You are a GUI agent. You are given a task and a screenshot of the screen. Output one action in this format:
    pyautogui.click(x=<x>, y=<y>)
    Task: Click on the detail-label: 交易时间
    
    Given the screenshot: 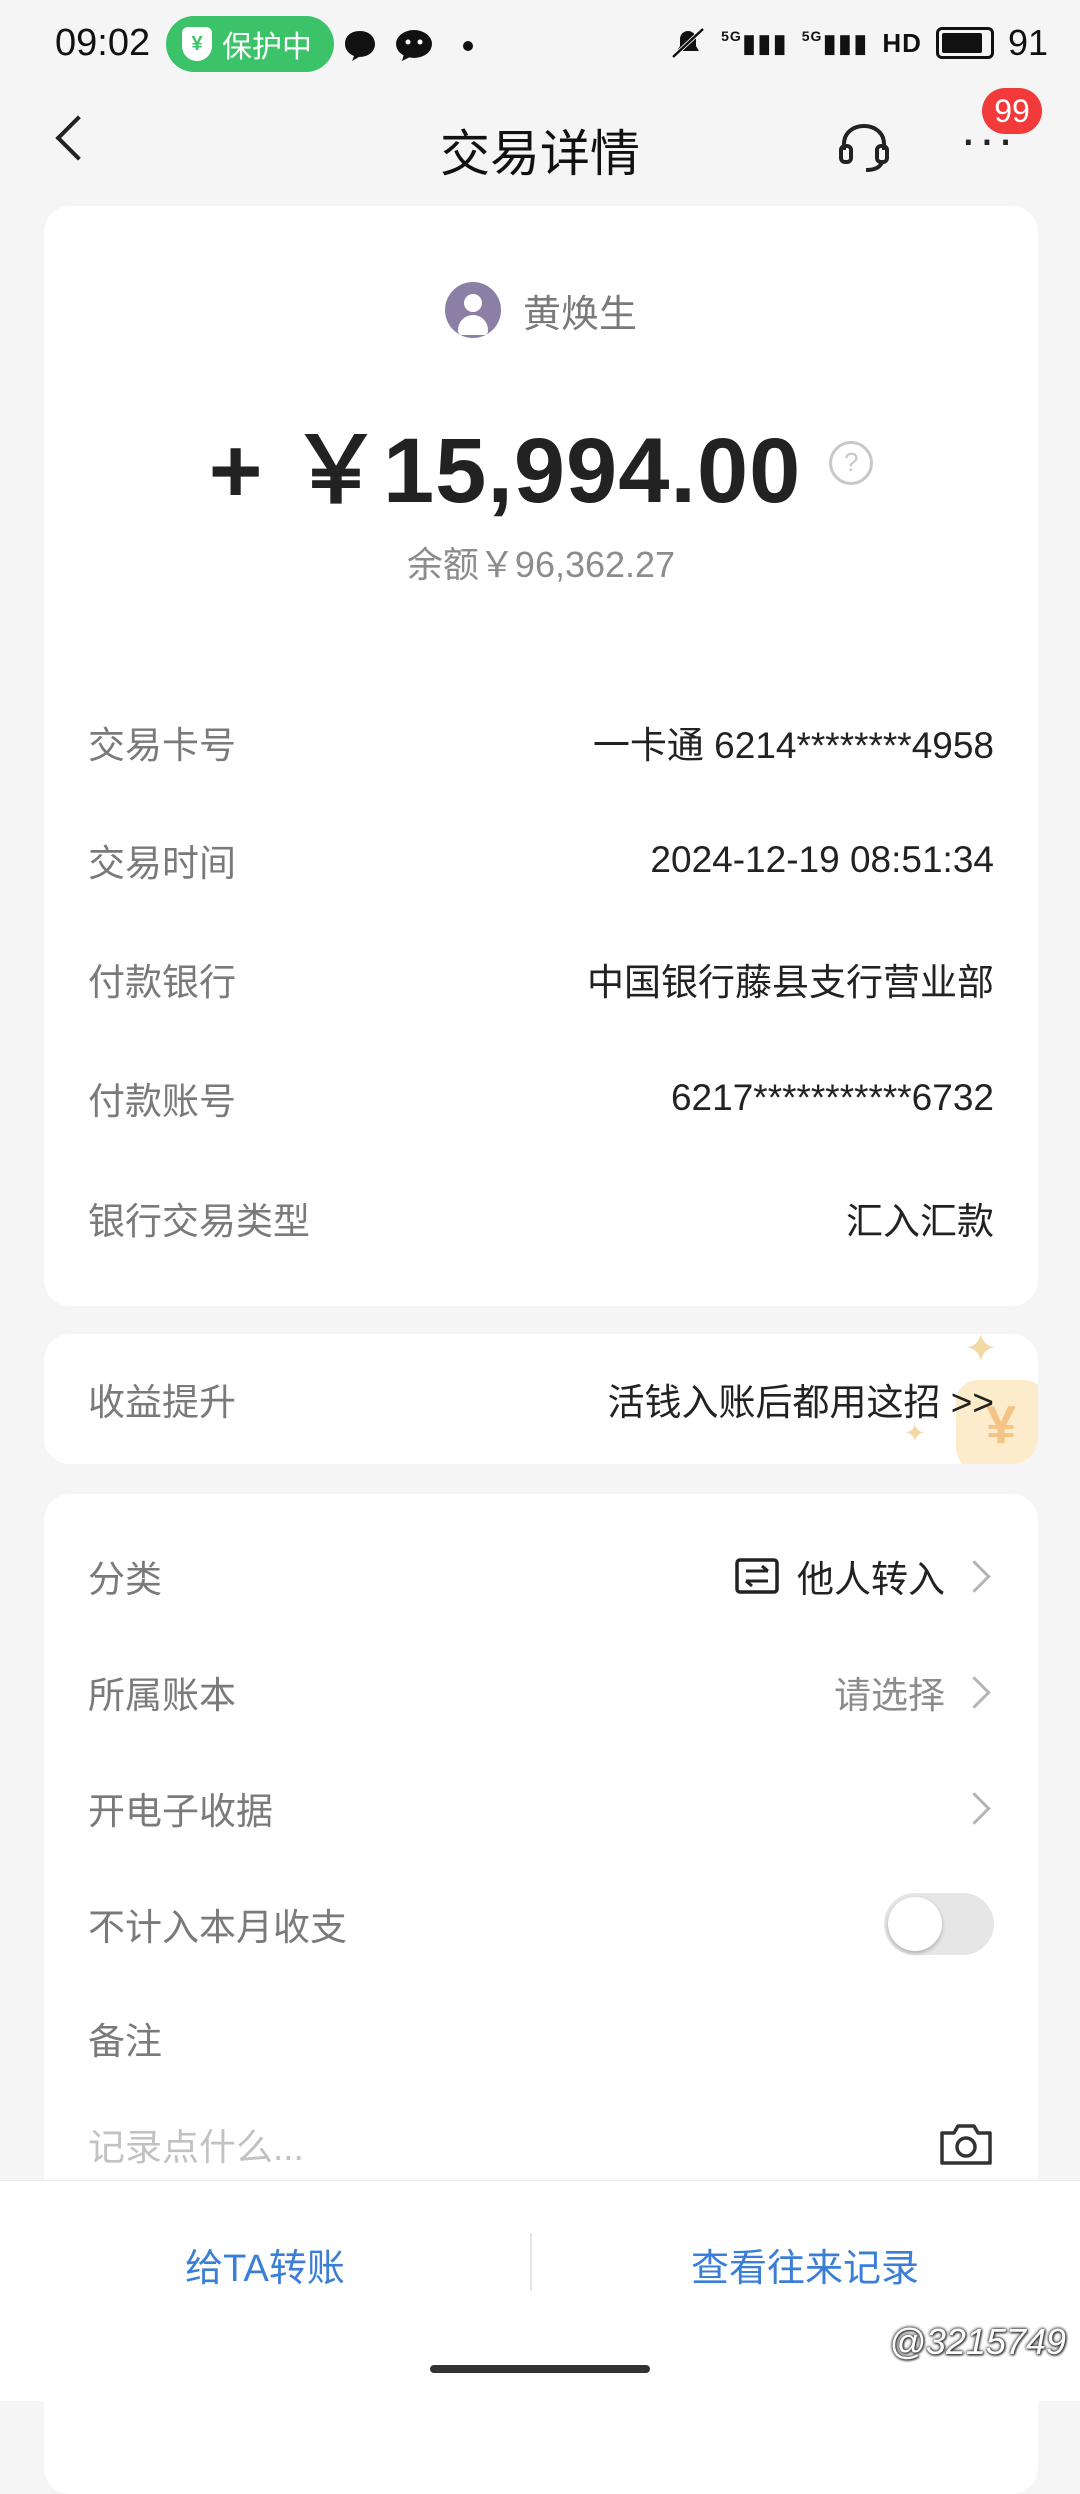 What is the action you would take?
    pyautogui.click(x=162, y=863)
    